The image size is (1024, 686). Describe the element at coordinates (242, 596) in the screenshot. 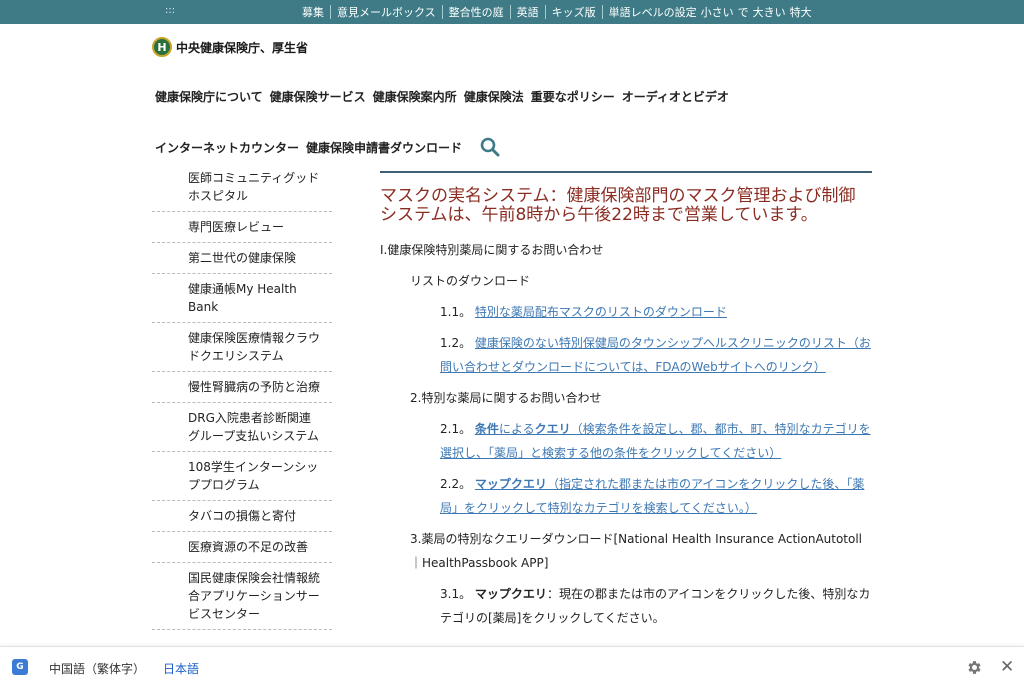

I see `sidebar-item: 国民健康保険会社情報統合アプリケーションサービスセンター` at that location.